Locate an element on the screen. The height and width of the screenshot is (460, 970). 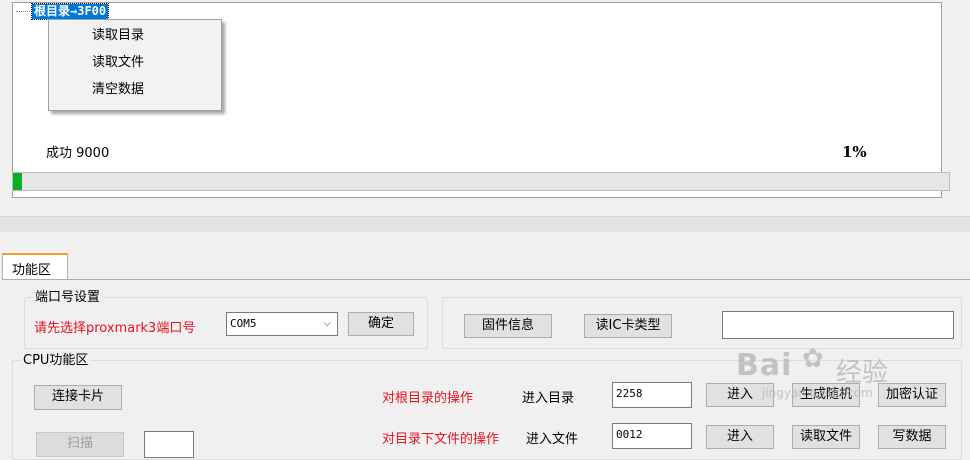
watermark-brand: Bai is located at coordinates (764, 365).